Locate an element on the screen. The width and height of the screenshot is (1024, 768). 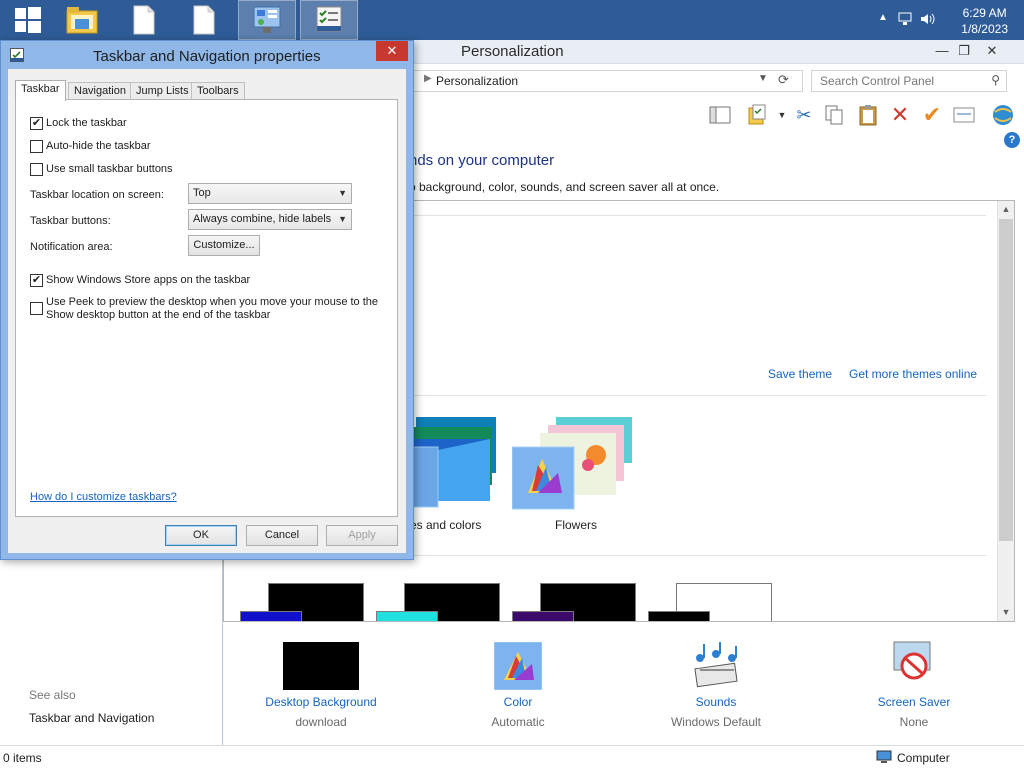
close-button: ✕ is located at coordinates (992, 51).